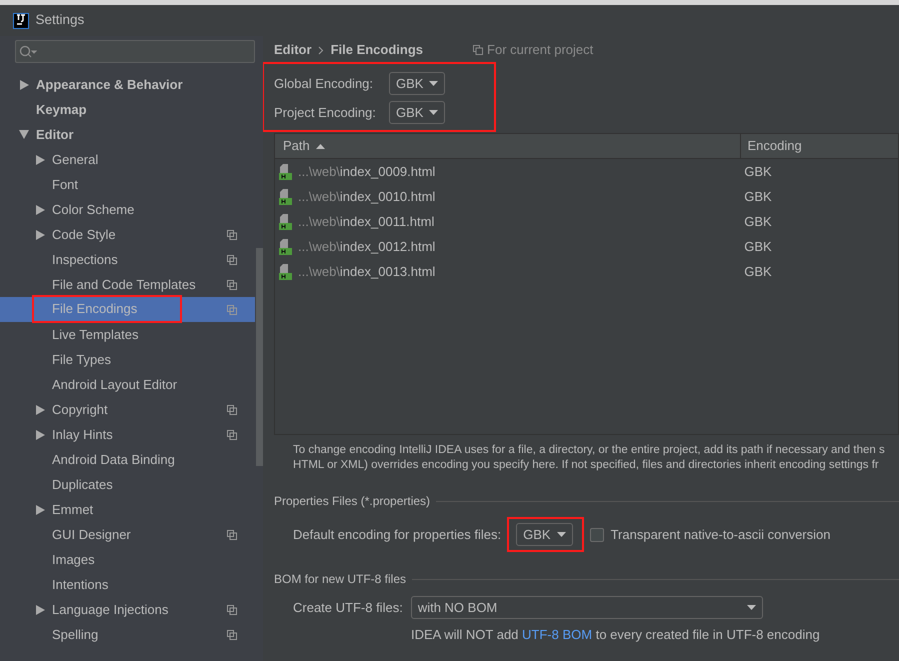 This screenshot has height=661, width=899. I want to click on tree-item: Live Templates, so click(127, 334).